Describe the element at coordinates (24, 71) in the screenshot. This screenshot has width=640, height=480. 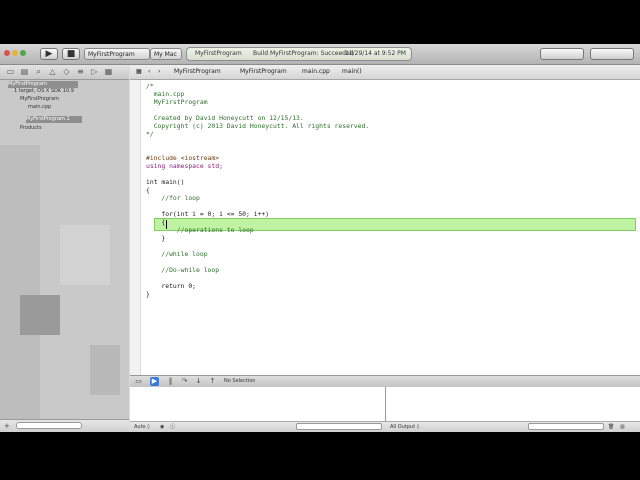
I see `symbol-icon: ▤` at that location.